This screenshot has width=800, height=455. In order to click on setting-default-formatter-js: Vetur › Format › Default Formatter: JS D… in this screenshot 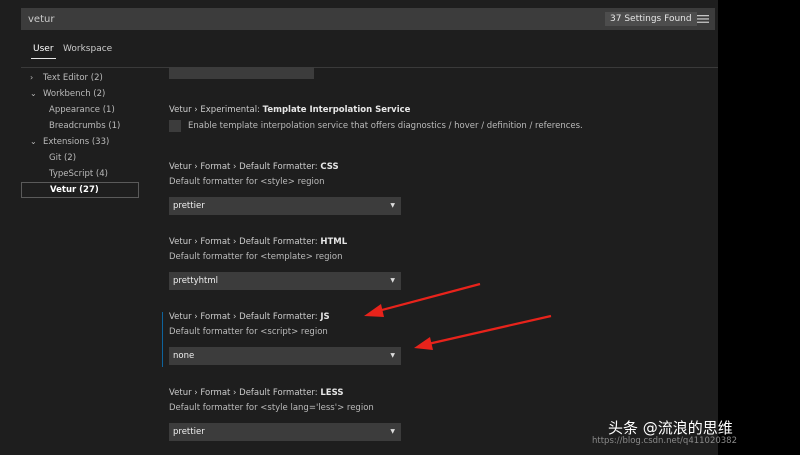, I will do `click(439, 337)`.